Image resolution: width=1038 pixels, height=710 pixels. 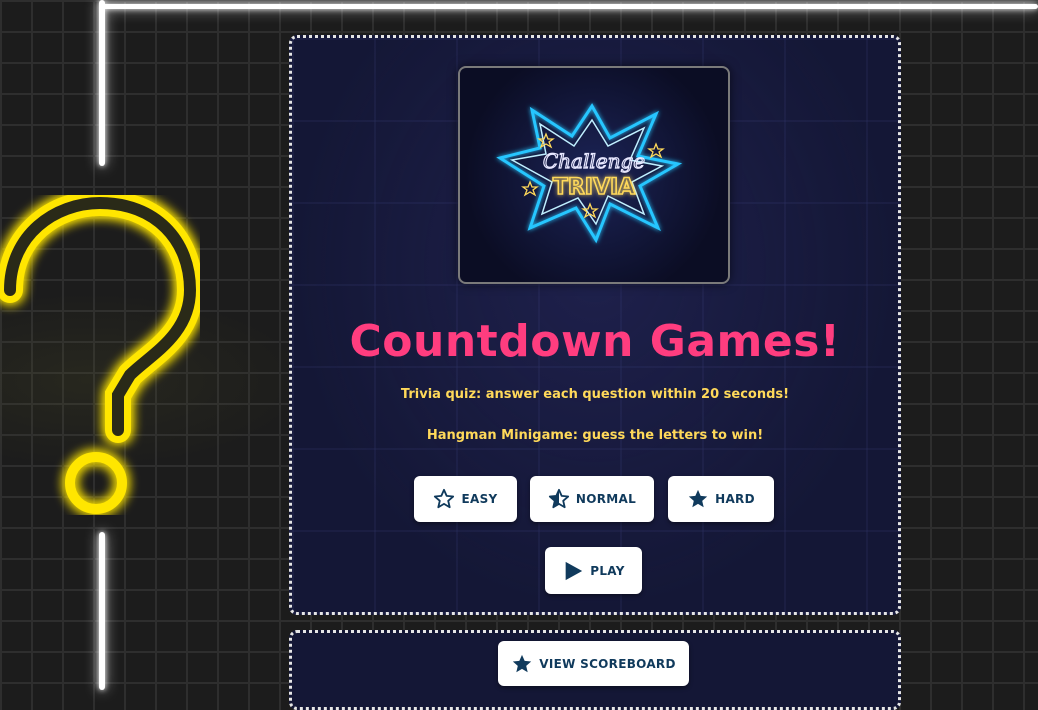 I want to click on view-scoreboard-button: VIEW SCOREBOARD, so click(x=593, y=663).